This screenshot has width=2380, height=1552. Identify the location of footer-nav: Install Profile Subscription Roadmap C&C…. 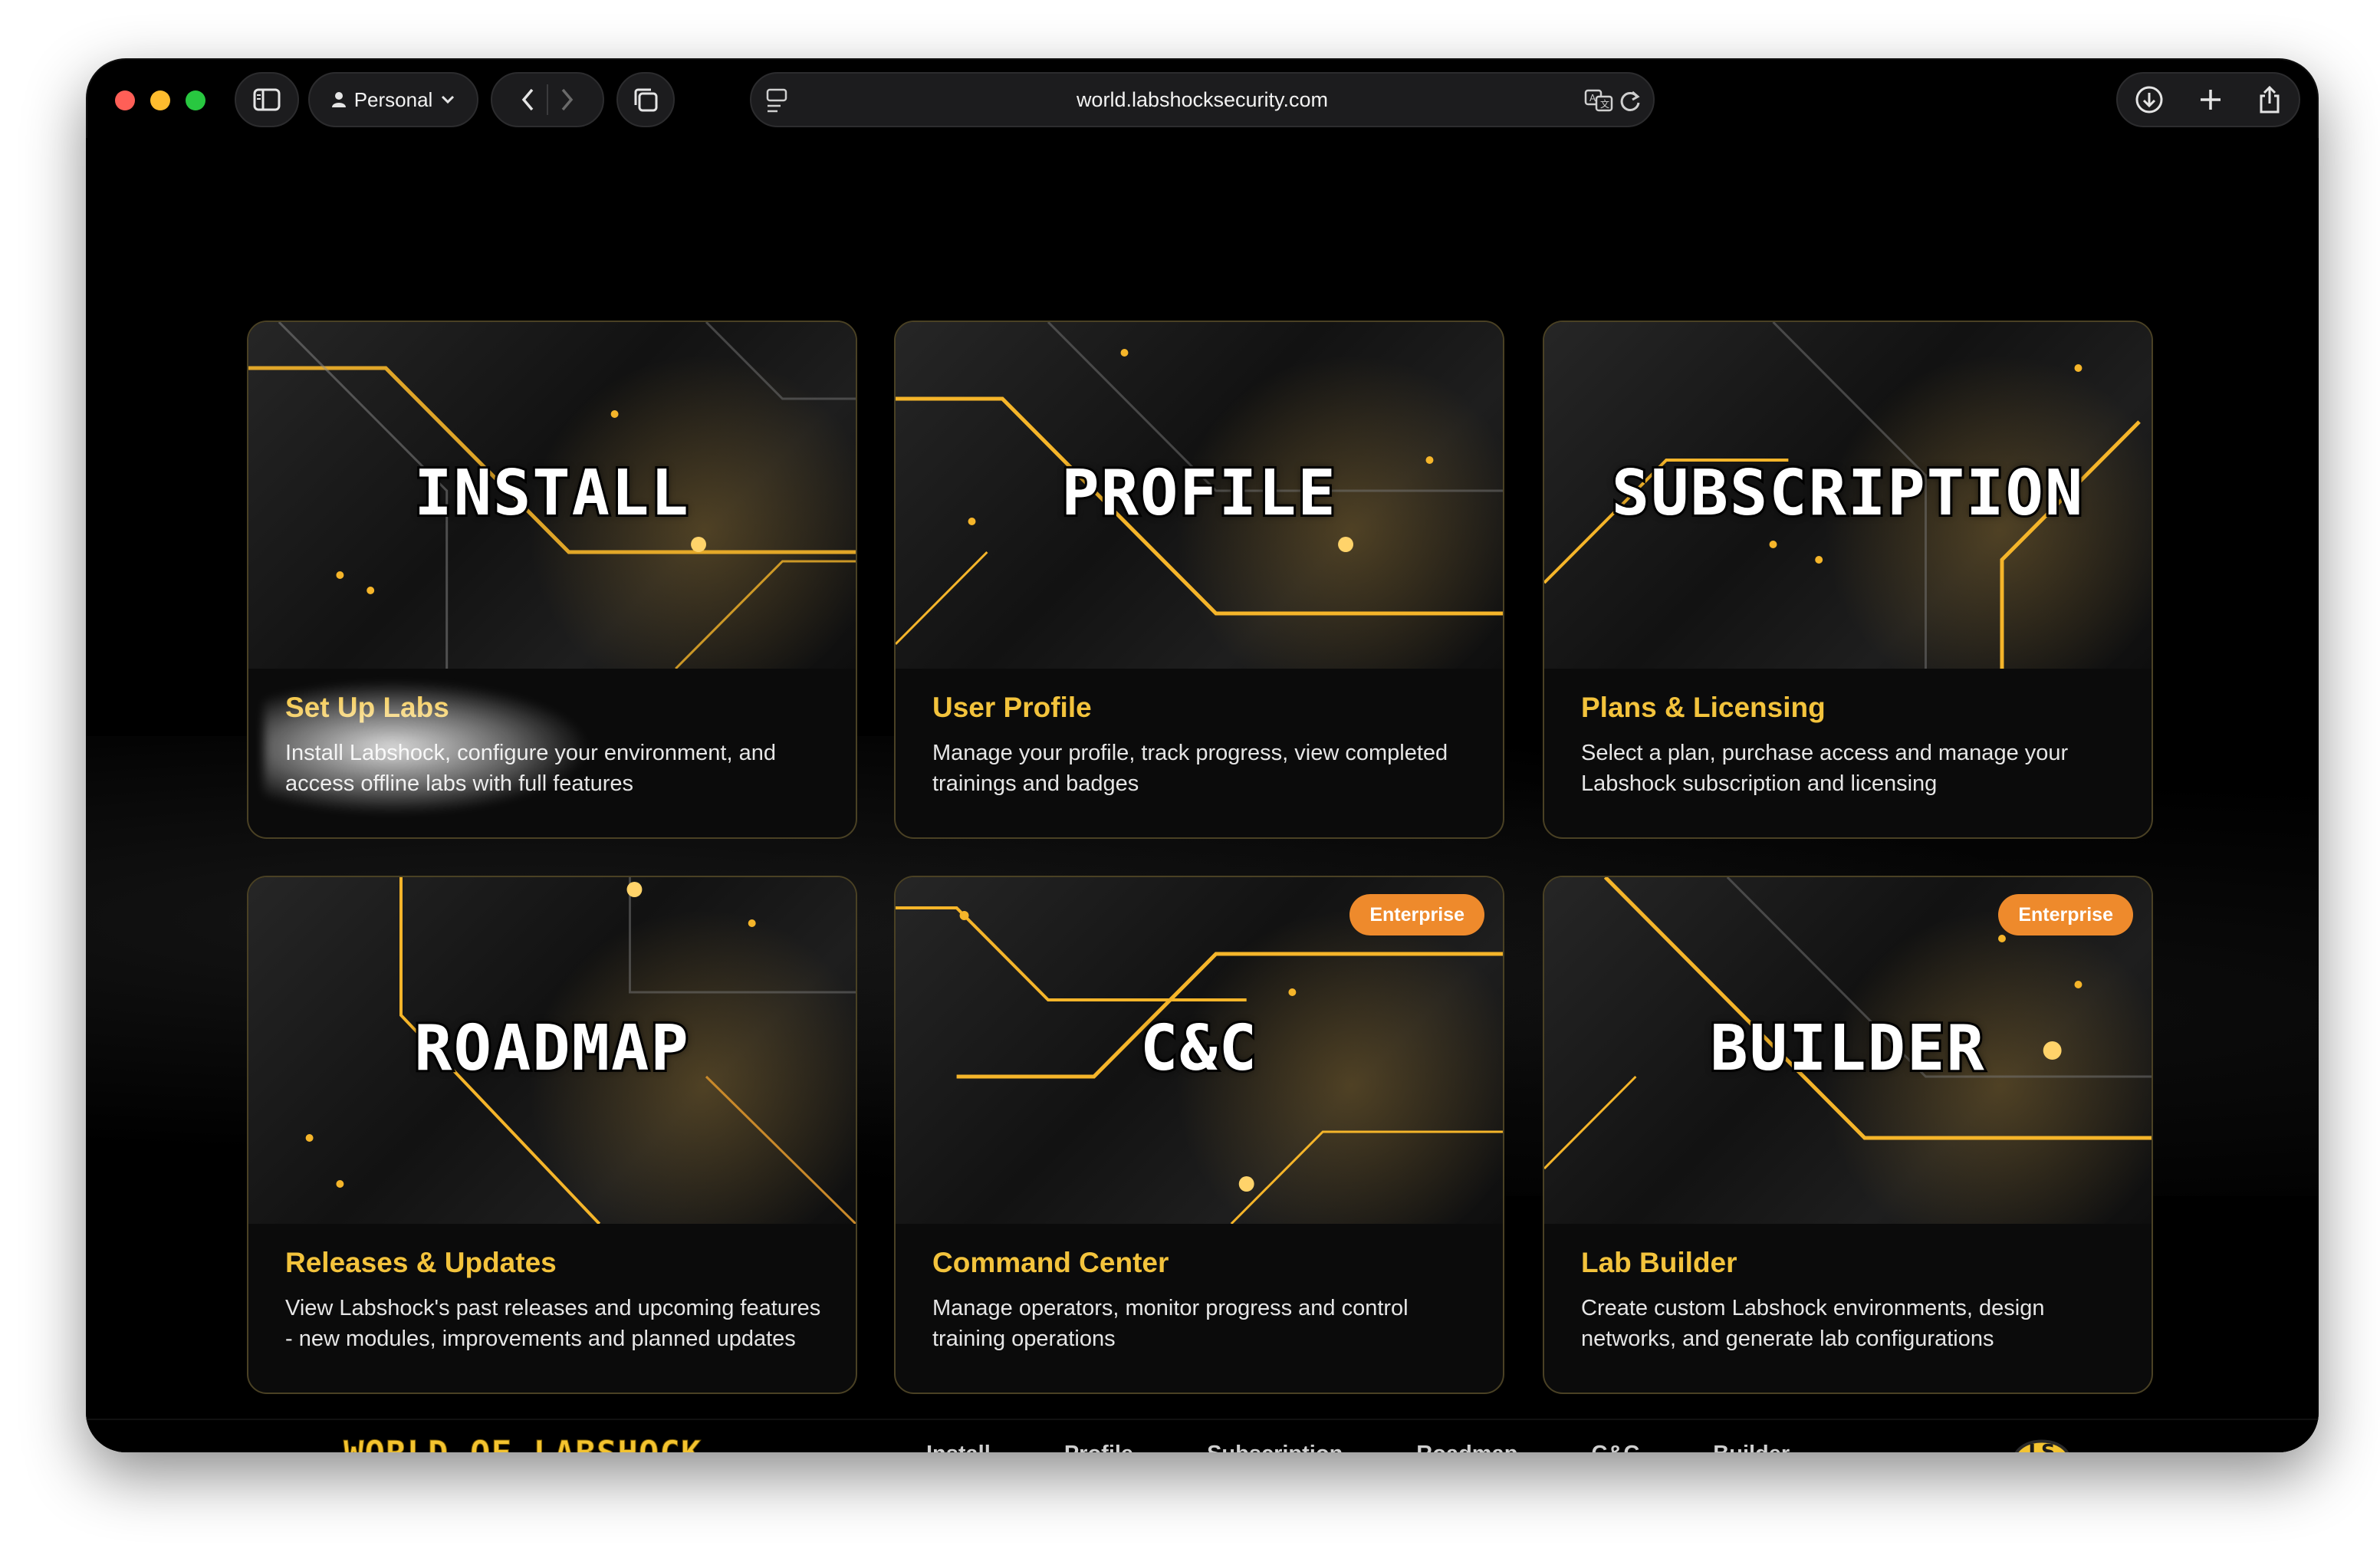
(1394, 1447).